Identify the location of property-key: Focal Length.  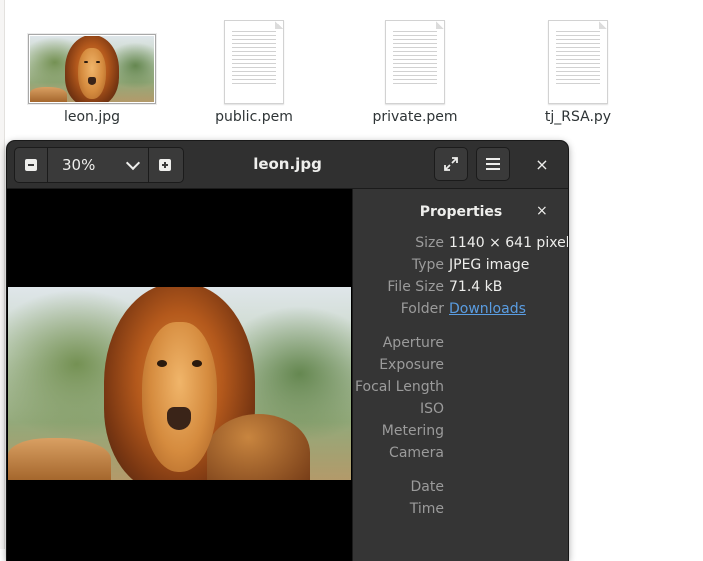
(399, 387).